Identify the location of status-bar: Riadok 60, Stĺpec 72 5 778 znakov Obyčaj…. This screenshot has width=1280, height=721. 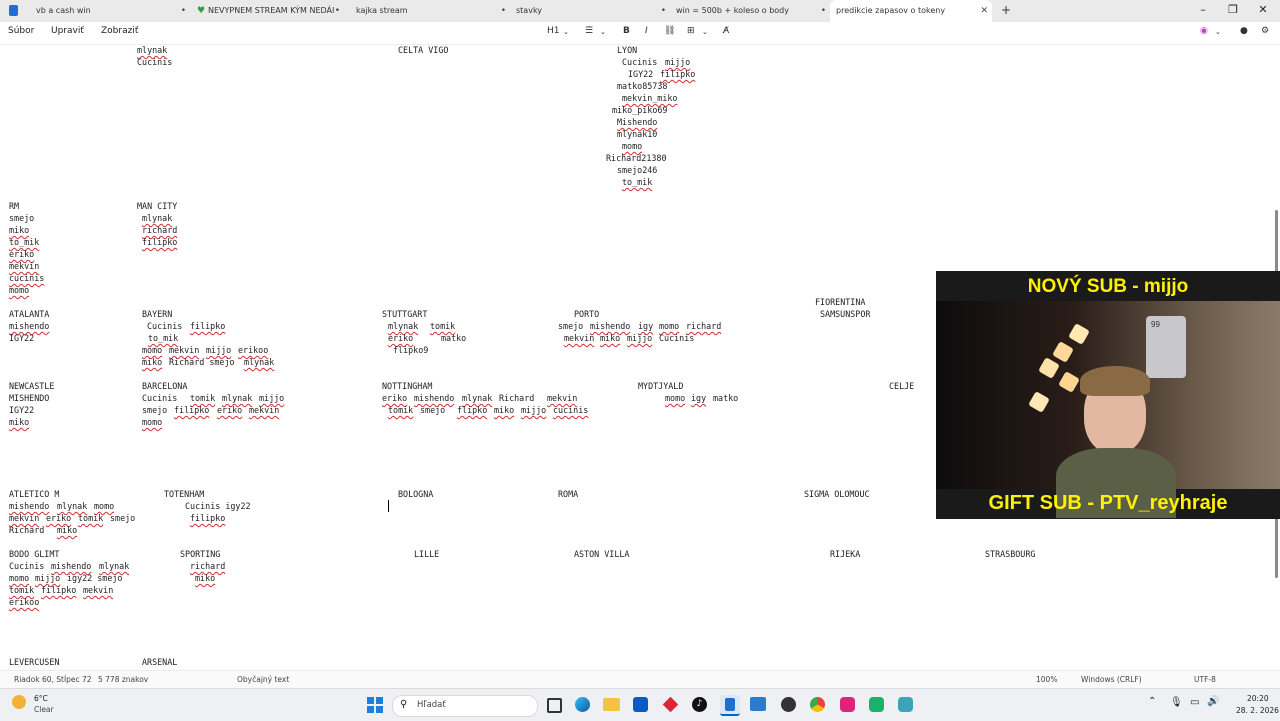
(640, 679).